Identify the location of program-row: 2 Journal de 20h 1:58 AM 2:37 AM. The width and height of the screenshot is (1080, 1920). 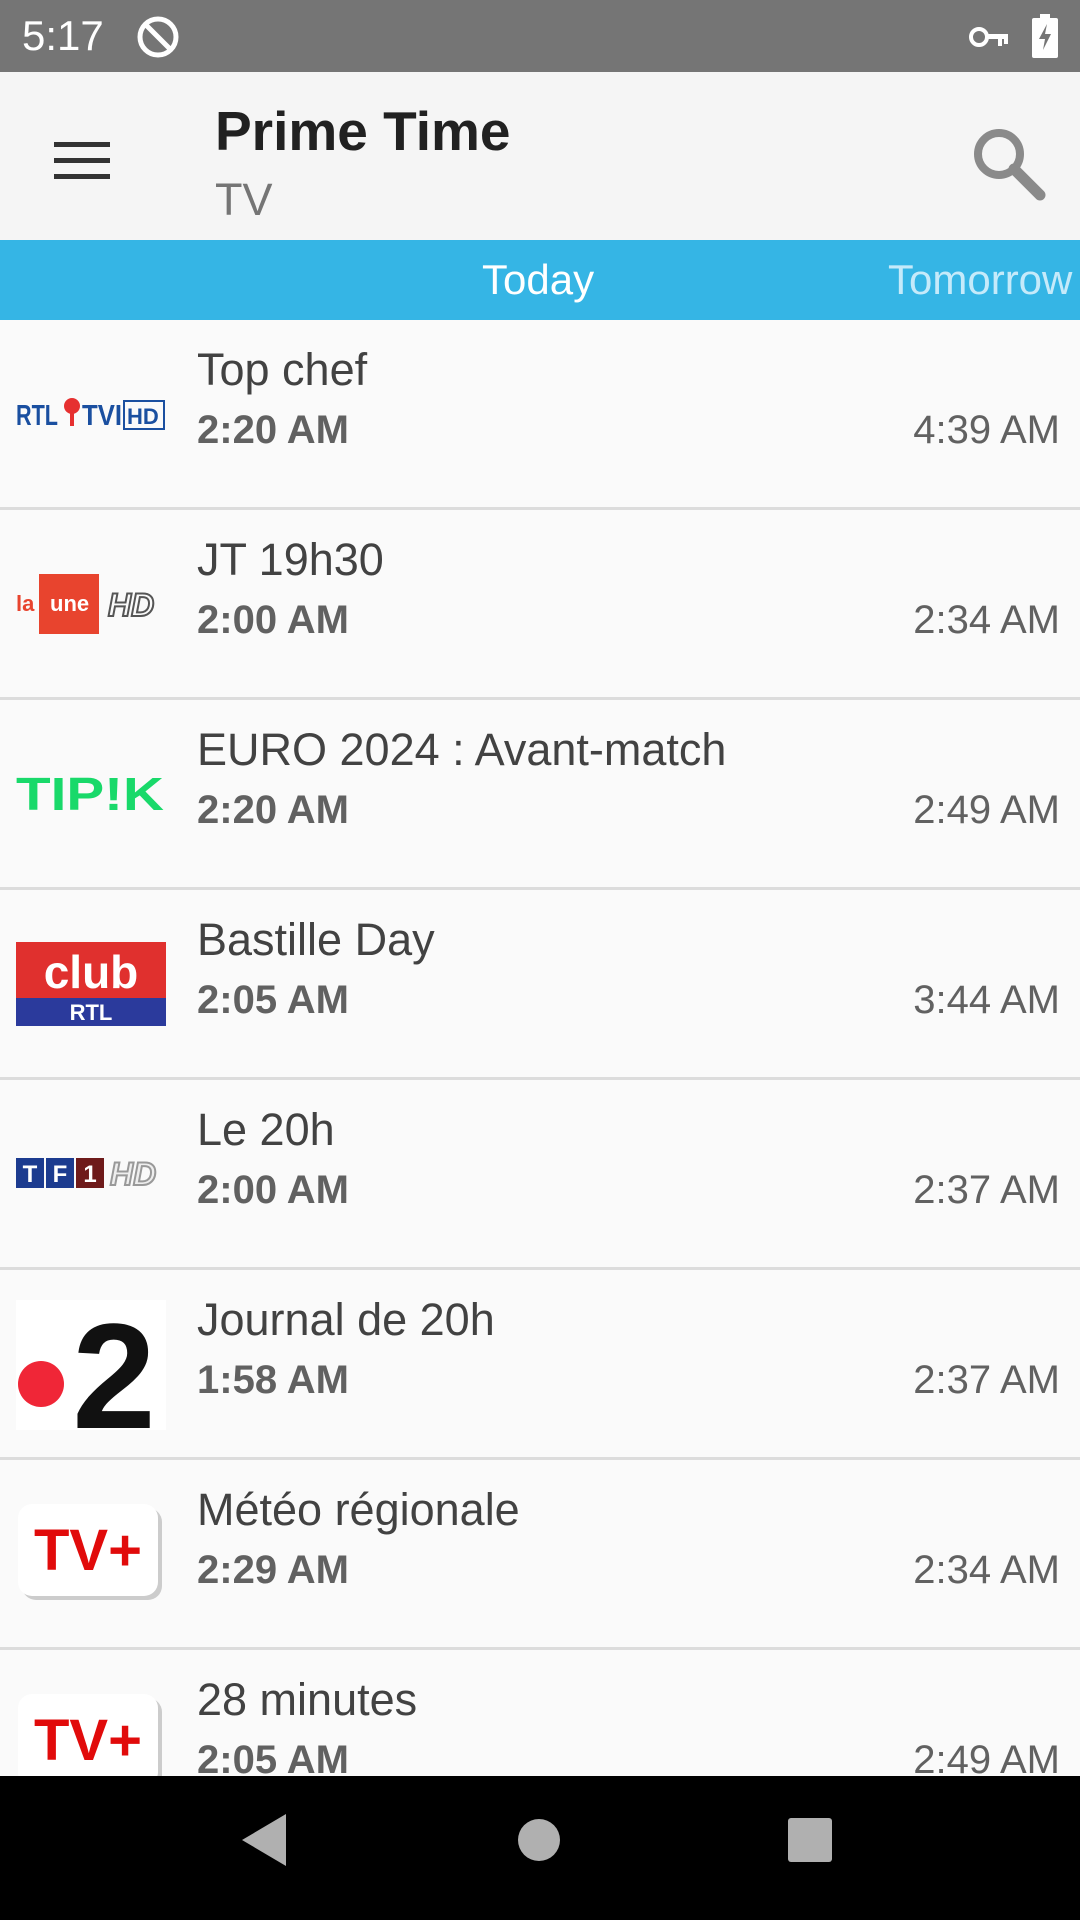
(540, 1365).